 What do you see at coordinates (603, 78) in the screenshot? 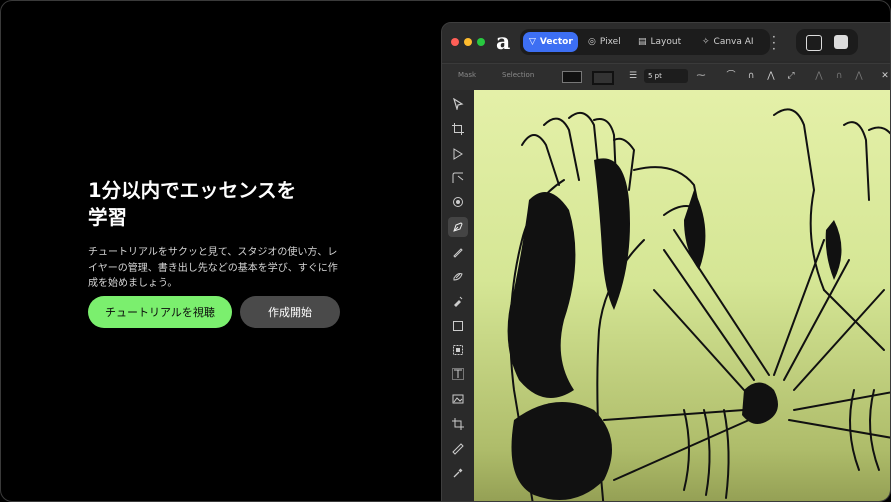
I see `stroke-swatch` at bounding box center [603, 78].